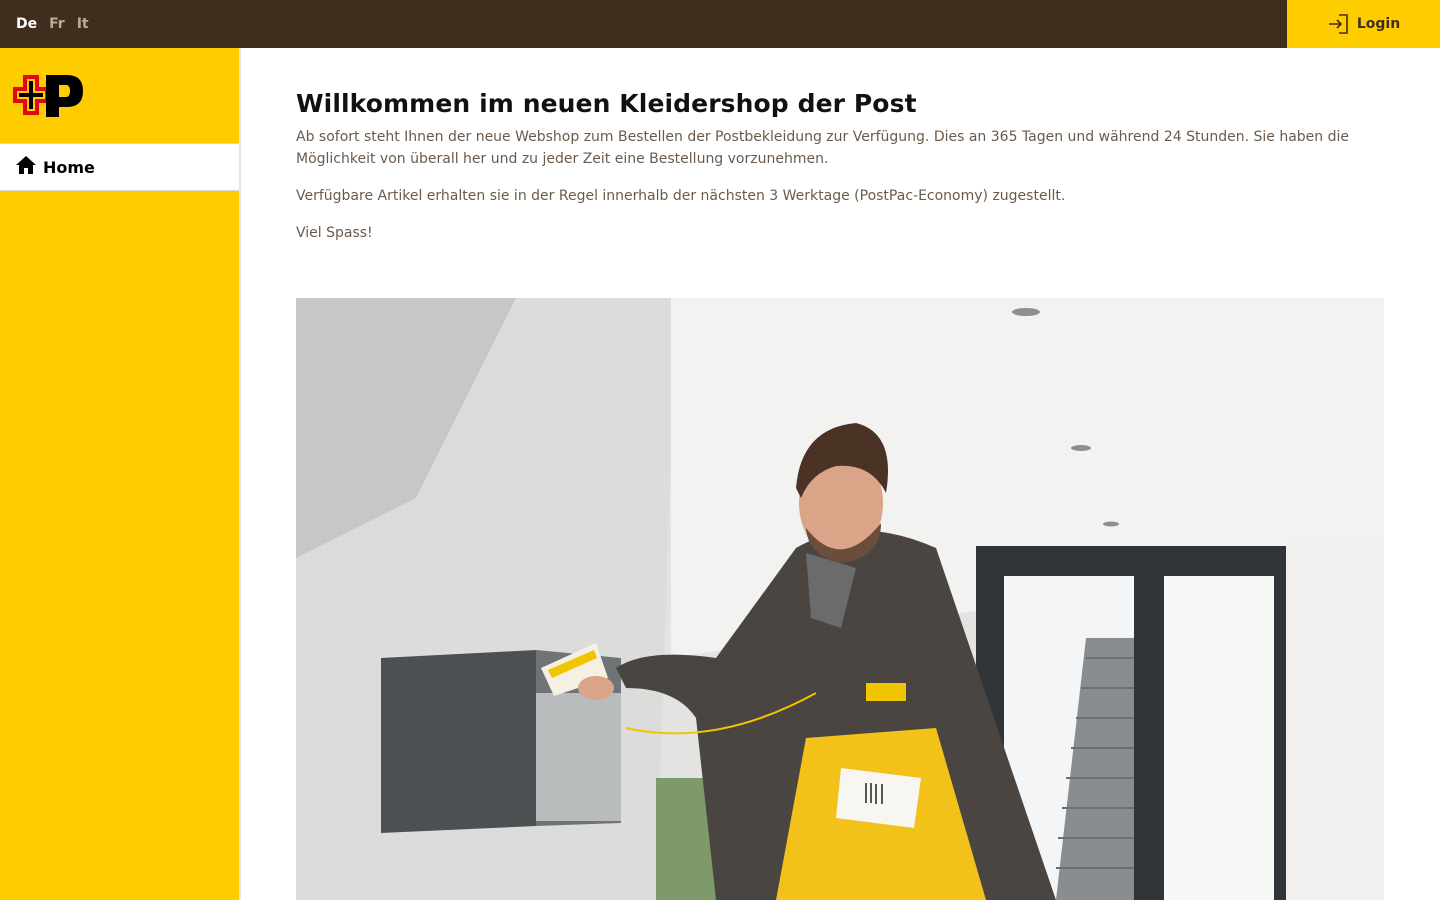 Image resolution: width=1440 pixels, height=900 pixels. Describe the element at coordinates (119, 167) in the screenshot. I see `sidebar-item-home: Home` at that location.